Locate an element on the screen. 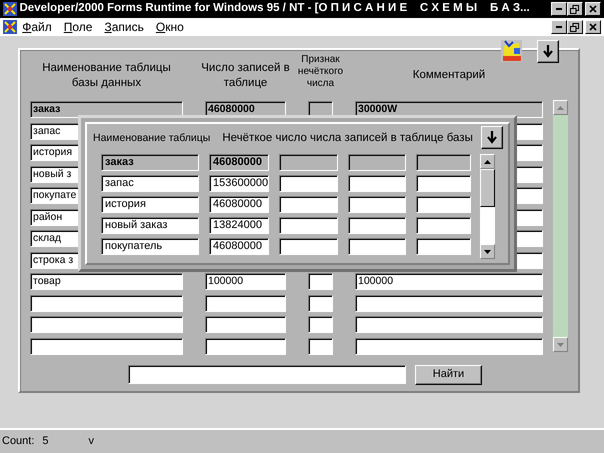 The width and height of the screenshot is (604, 453). column-header: Число записей в таблице is located at coordinates (245, 75).